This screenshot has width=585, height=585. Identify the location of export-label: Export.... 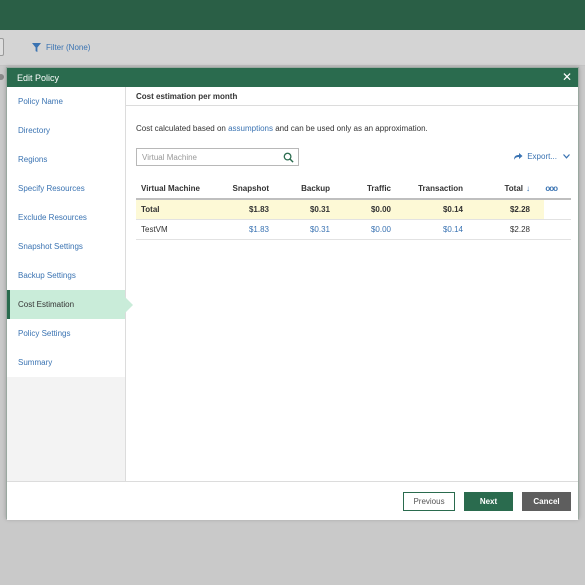
(542, 156).